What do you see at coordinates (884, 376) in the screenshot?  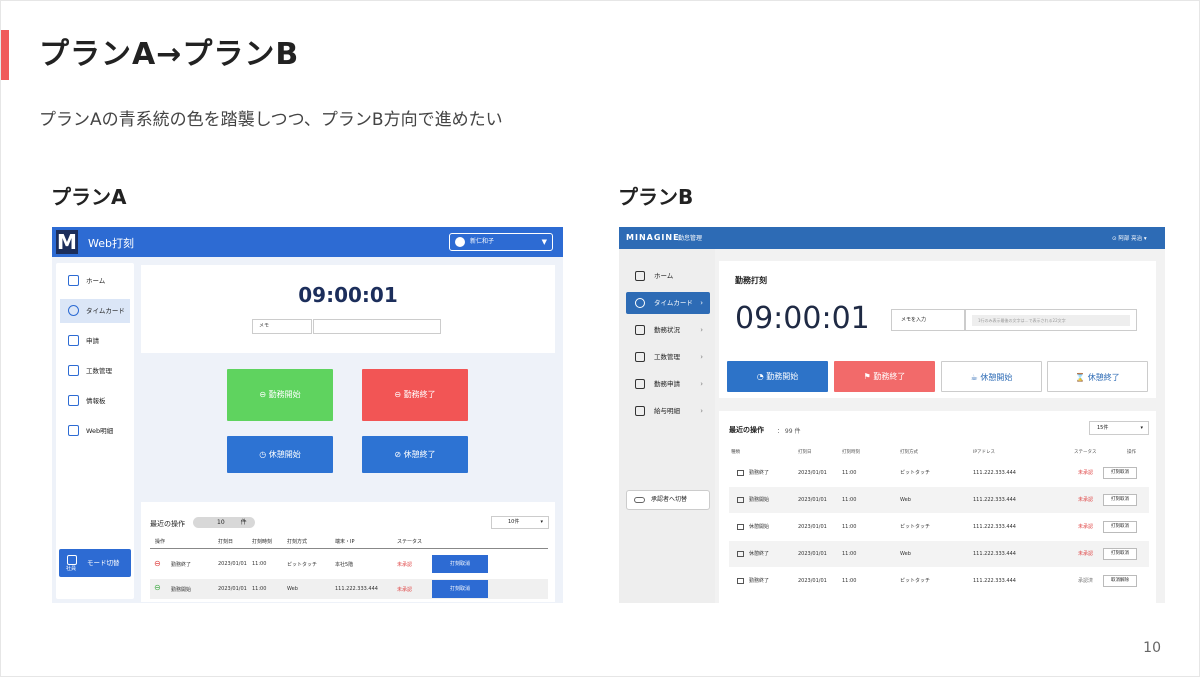 I see `work-end-button: ⚑ 勤務終了` at bounding box center [884, 376].